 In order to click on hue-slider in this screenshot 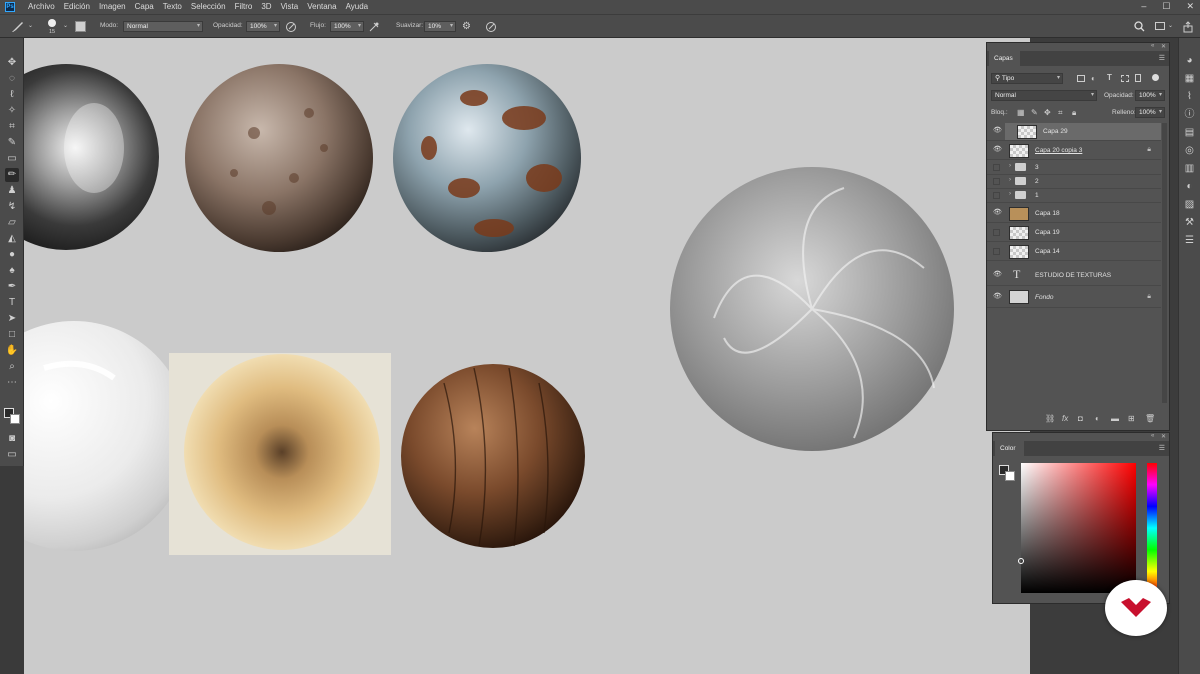, I will do `click(1152, 528)`.